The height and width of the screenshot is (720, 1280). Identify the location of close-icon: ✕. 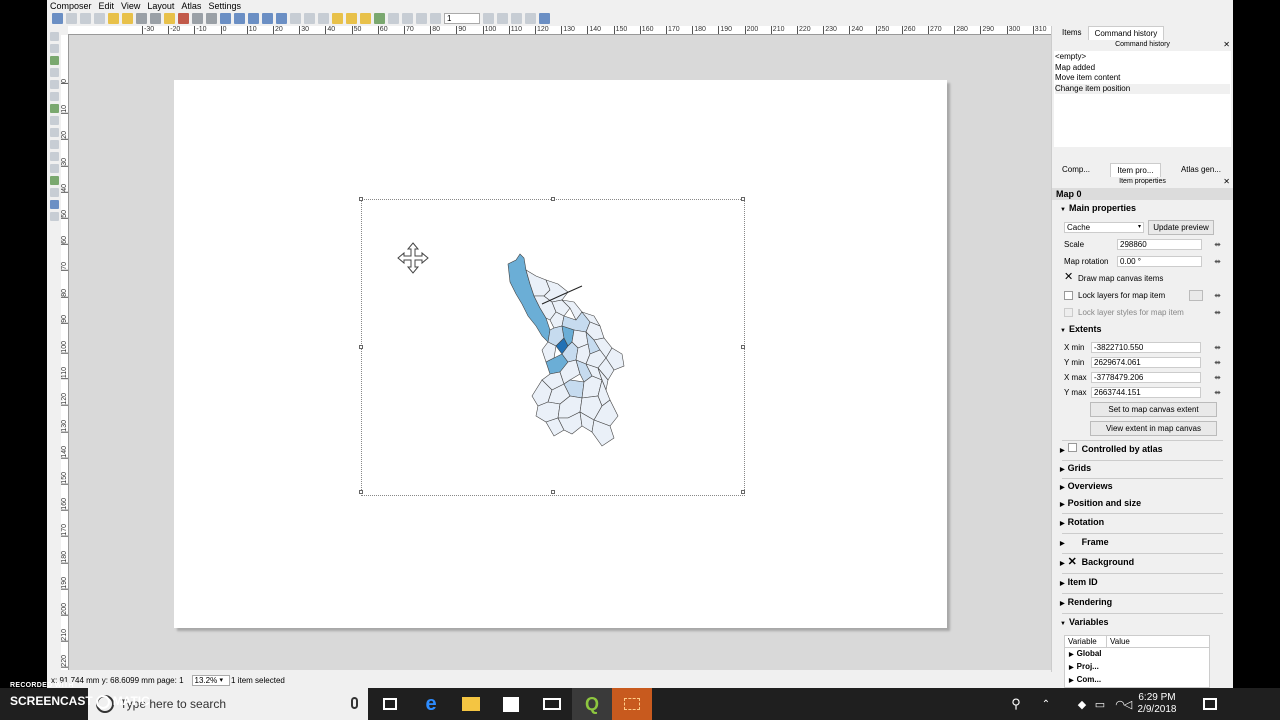
(1226, 181).